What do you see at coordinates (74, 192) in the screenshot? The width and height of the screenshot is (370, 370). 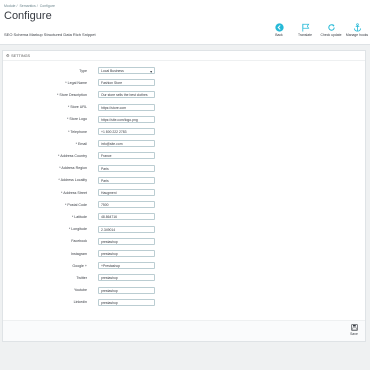 I see `form-label: * Address Street` at bounding box center [74, 192].